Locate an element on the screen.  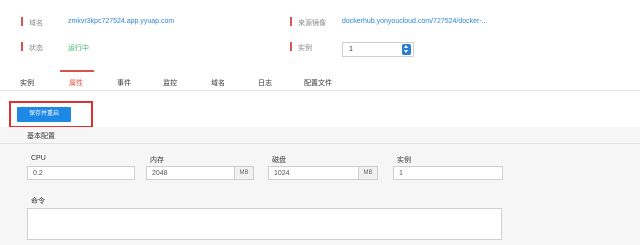
status-marker is located at coordinates (22, 46).